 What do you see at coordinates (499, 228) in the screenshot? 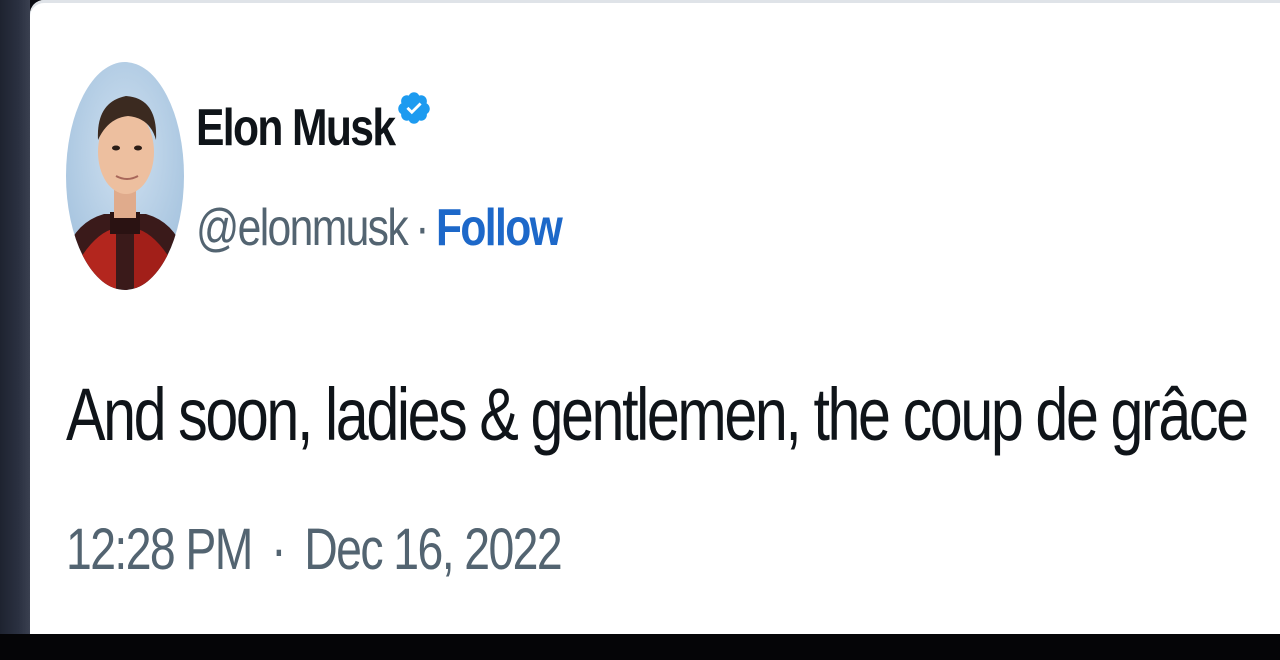
I see `follow-button: Follow` at bounding box center [499, 228].